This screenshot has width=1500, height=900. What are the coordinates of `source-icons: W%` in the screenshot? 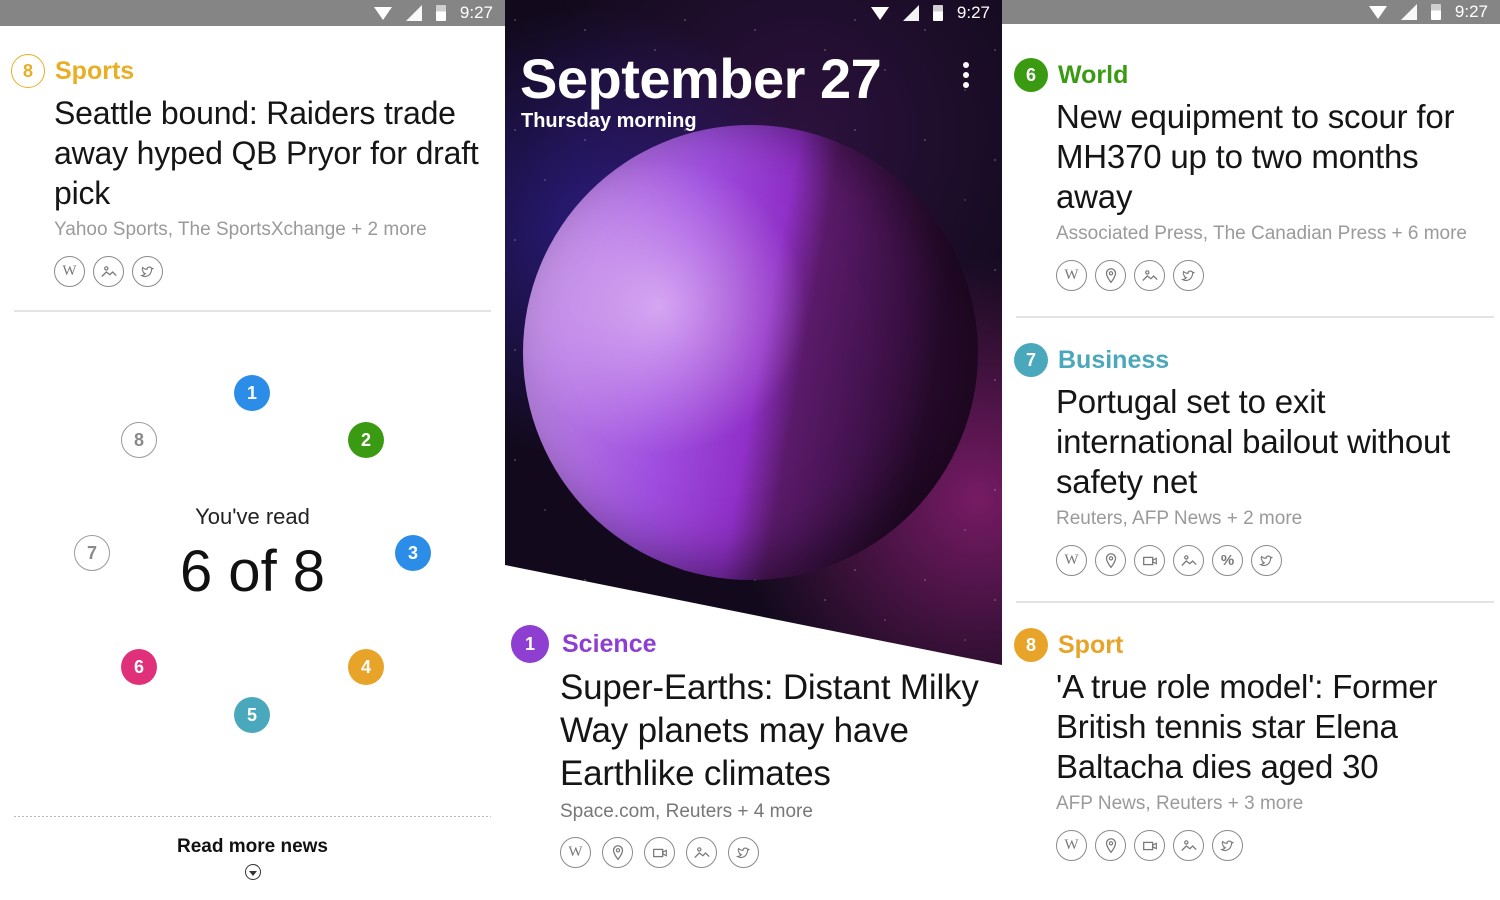 It's located at (1278, 560).